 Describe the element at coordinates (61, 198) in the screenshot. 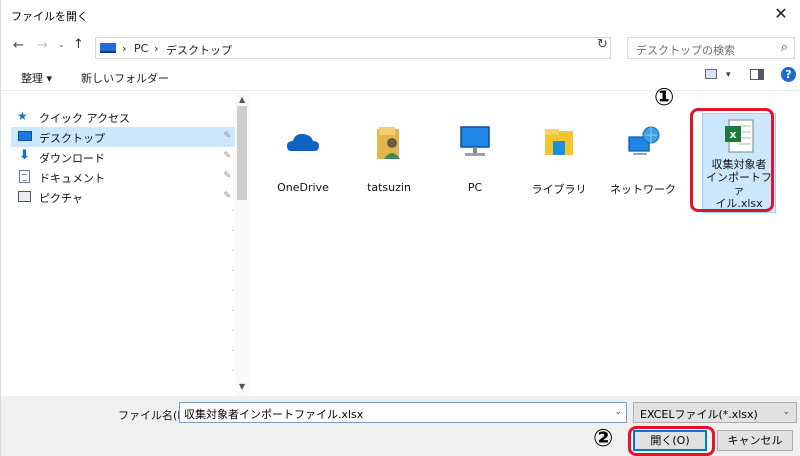

I see `sidebar-item-label: ピクチャ` at that location.